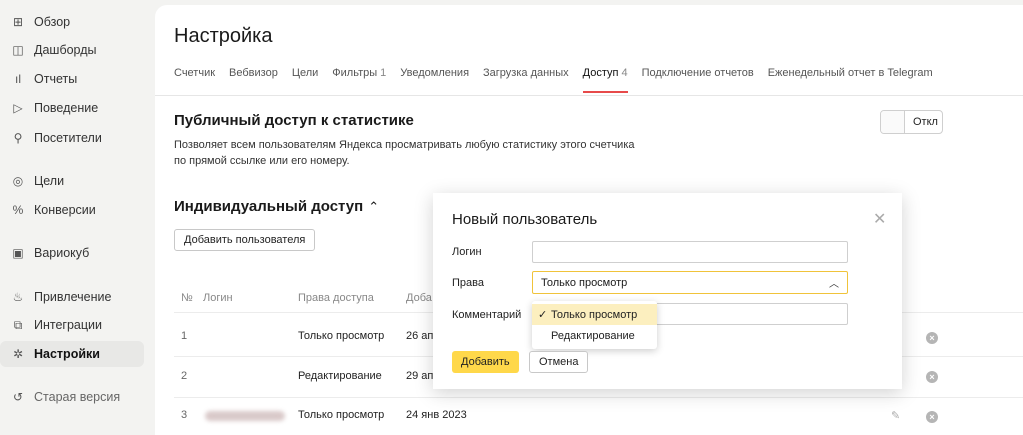  Describe the element at coordinates (584, 282) in the screenshot. I see `rights-select-value: Только просмотр` at that location.